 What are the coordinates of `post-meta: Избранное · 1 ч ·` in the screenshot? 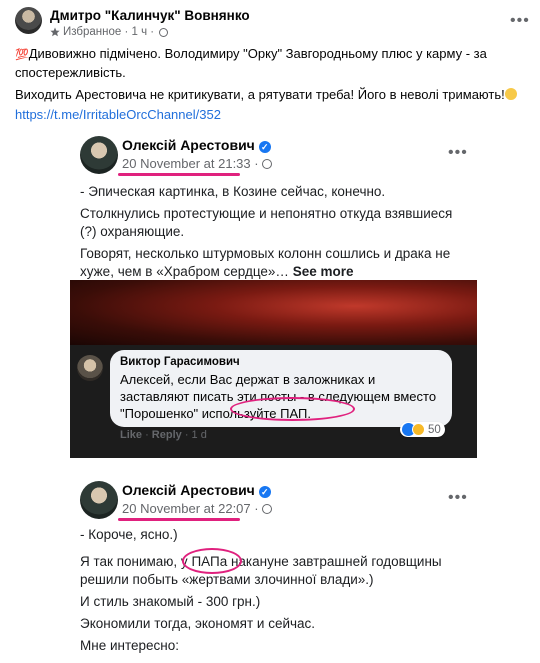 It's located at (109, 32).